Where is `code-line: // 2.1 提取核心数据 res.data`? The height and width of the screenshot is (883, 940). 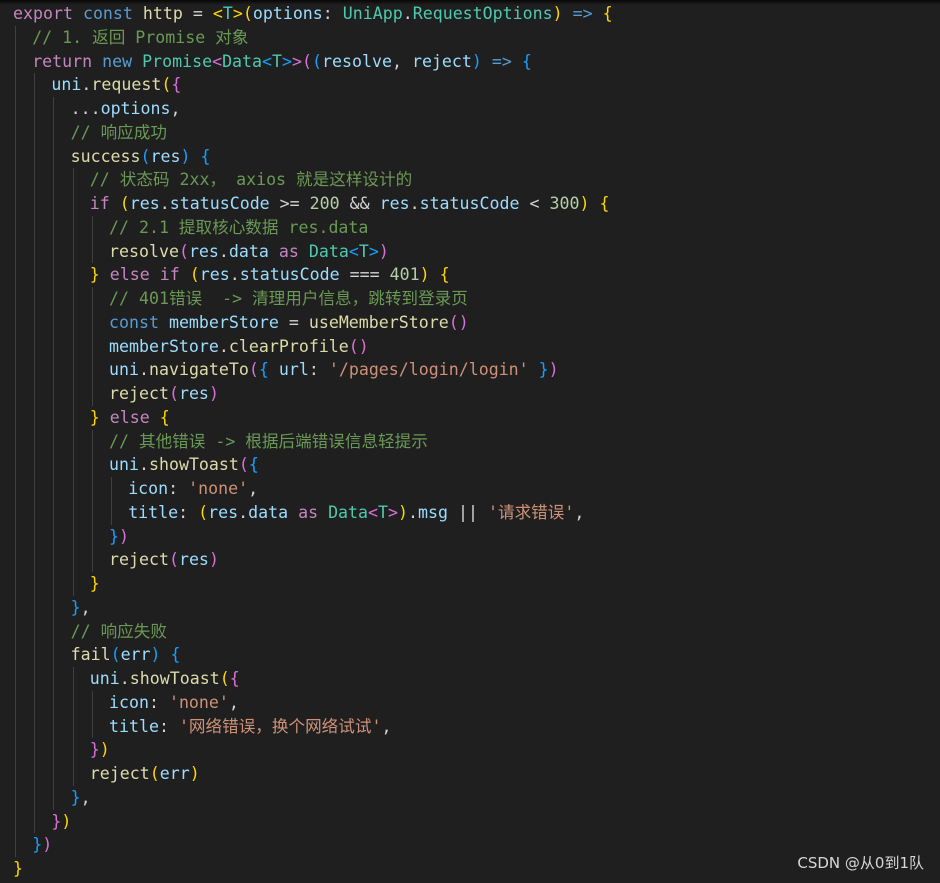
code-line: // 2.1 提取核心数据 res.data is located at coordinates (313, 227).